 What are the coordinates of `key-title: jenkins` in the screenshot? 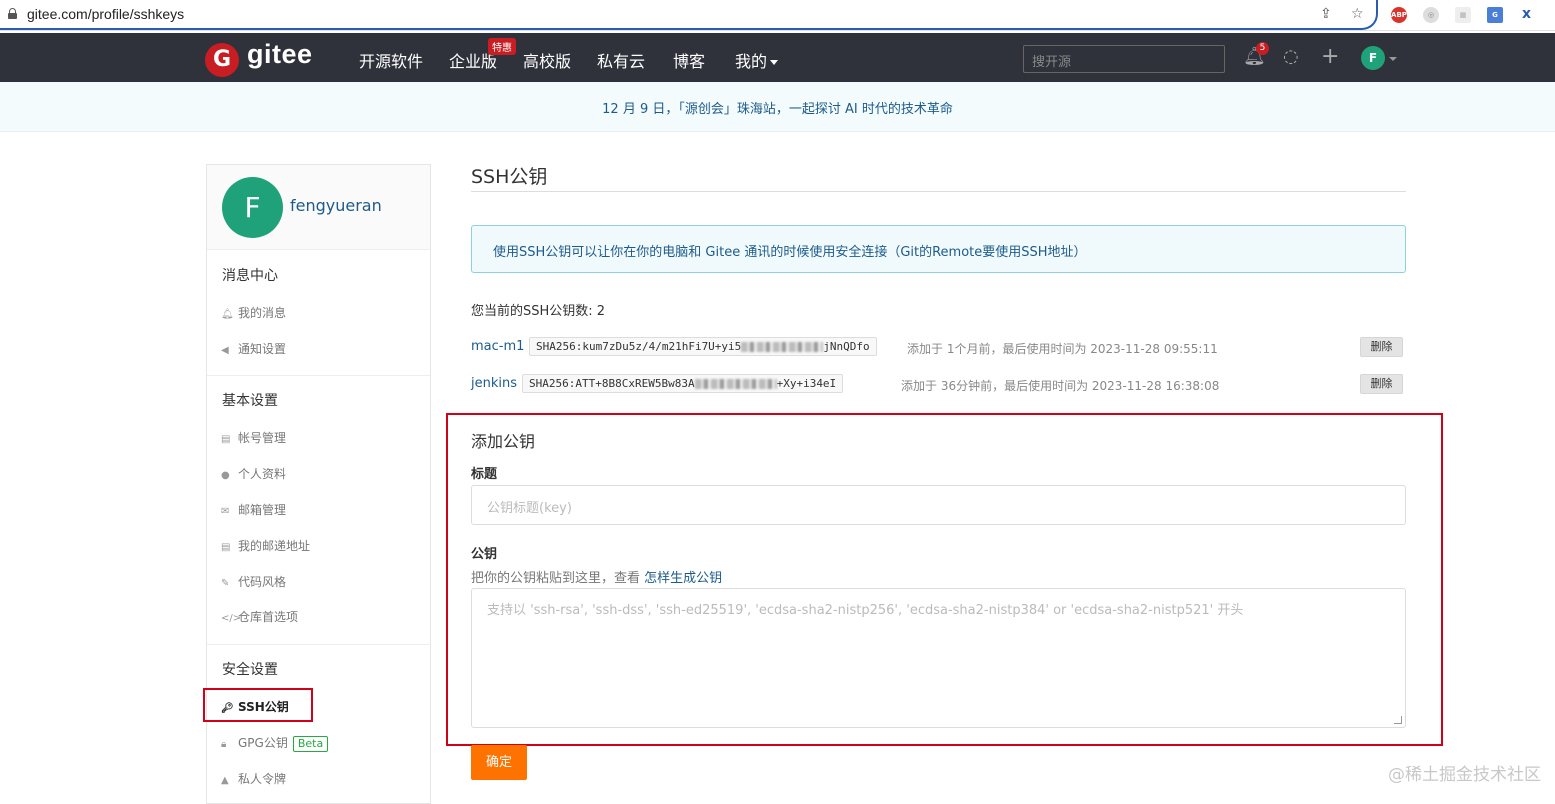 It's located at (494, 383).